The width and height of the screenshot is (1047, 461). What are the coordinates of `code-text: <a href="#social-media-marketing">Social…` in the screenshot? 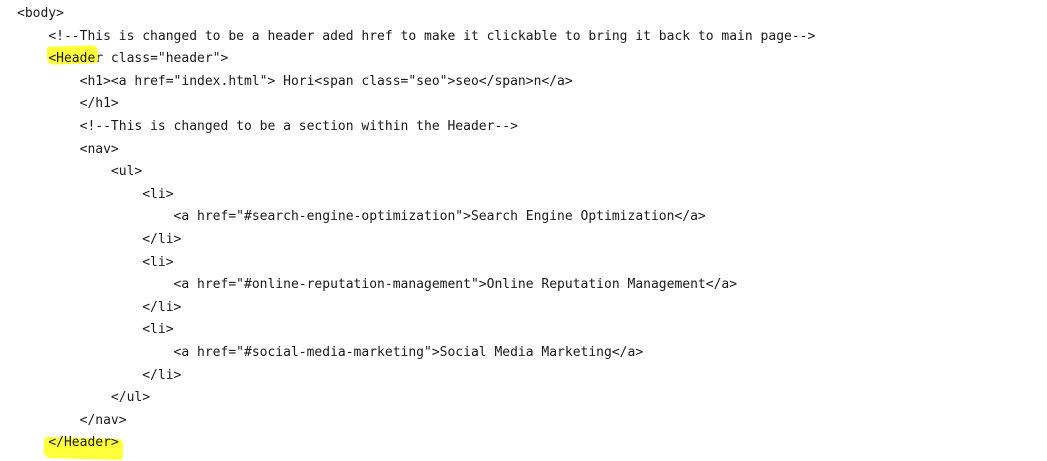 It's located at (408, 352).